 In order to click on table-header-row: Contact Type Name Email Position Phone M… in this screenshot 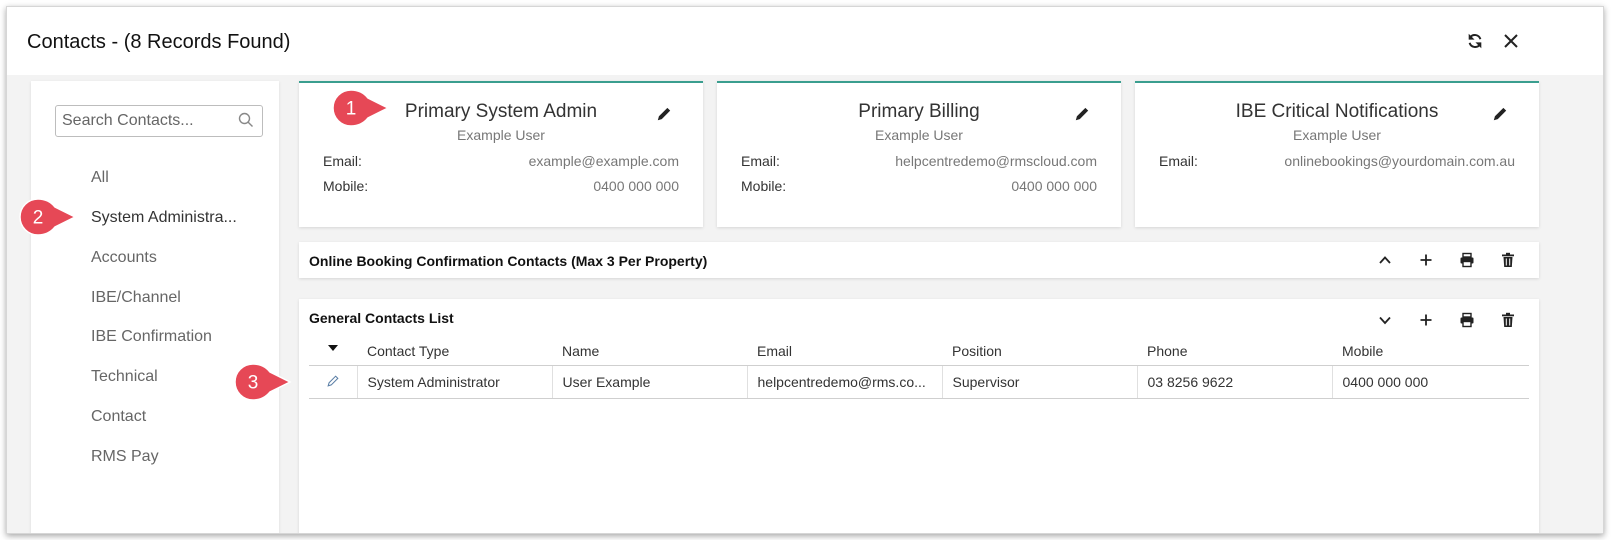, I will do `click(919, 351)`.